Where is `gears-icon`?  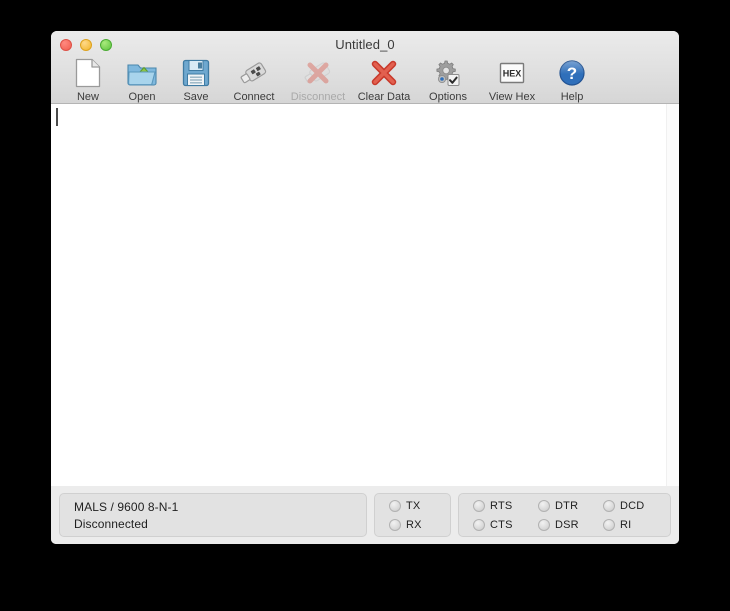 gears-icon is located at coordinates (448, 73).